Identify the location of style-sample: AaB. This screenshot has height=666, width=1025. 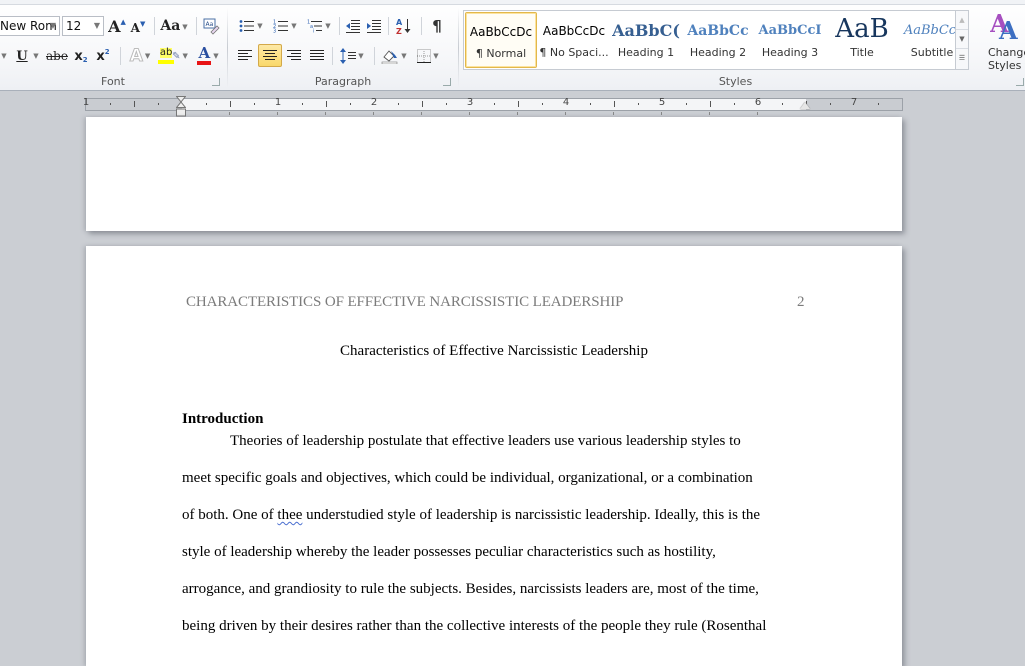
(862, 29).